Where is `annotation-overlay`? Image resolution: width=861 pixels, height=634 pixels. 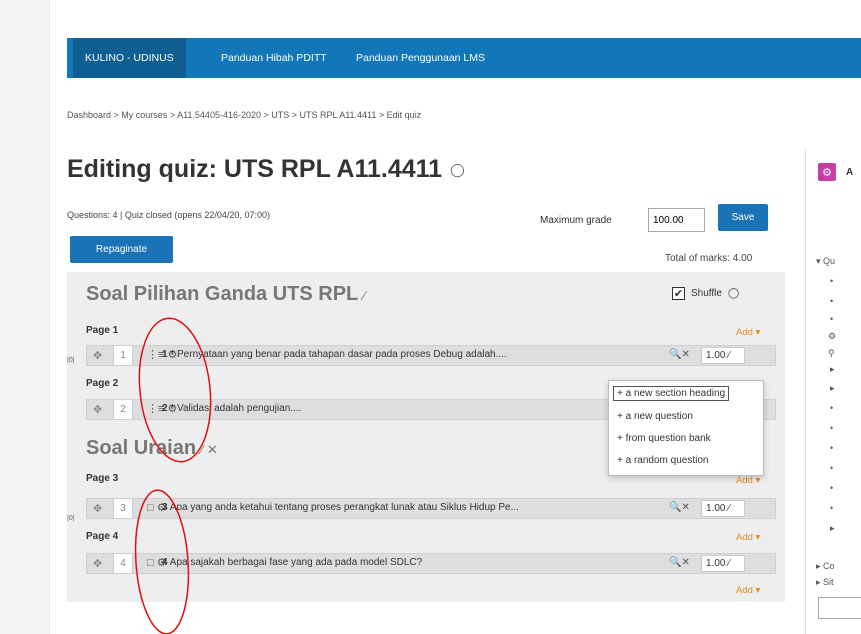
annotation-overlay is located at coordinates (173, 475).